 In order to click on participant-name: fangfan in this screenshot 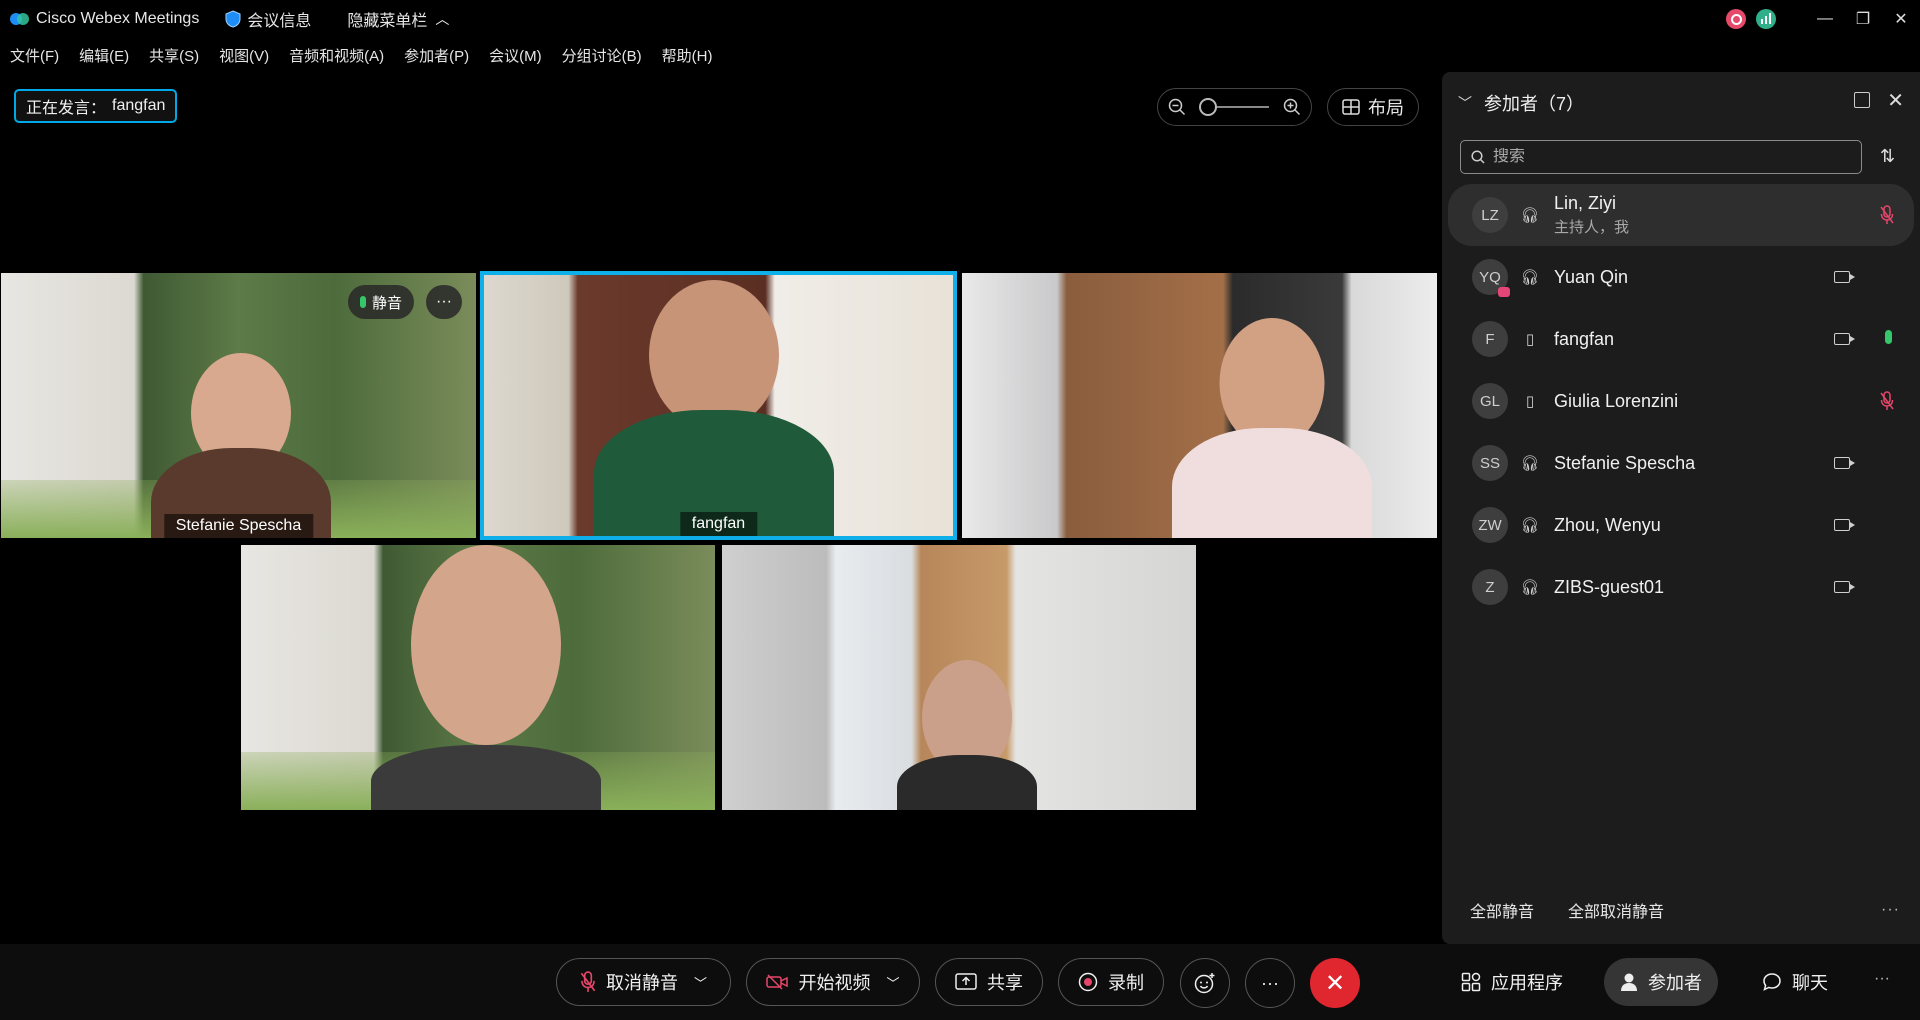, I will do `click(1584, 338)`.